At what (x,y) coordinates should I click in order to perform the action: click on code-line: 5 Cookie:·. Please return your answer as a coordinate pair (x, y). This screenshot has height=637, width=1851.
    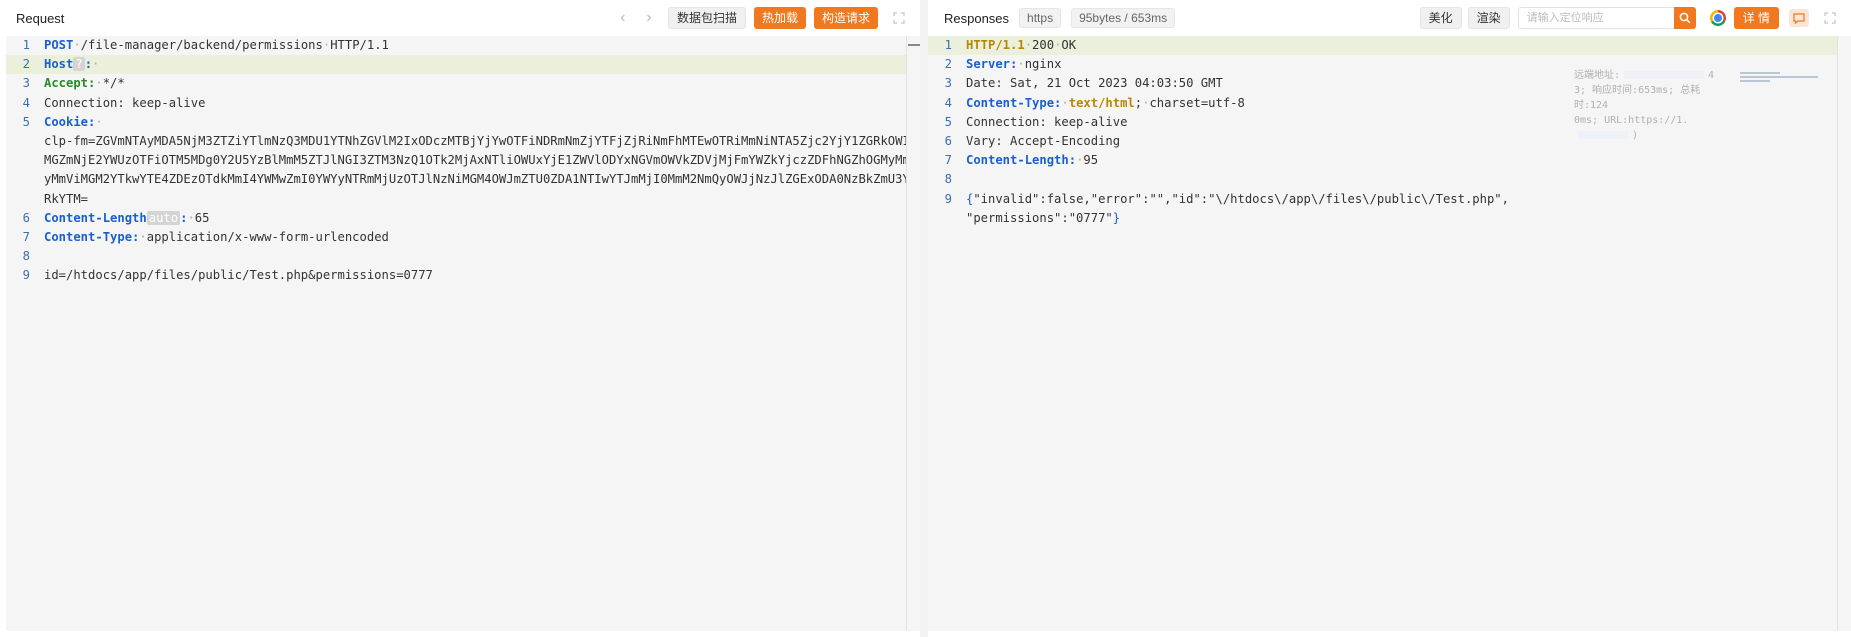
    Looking at the image, I should click on (62, 121).